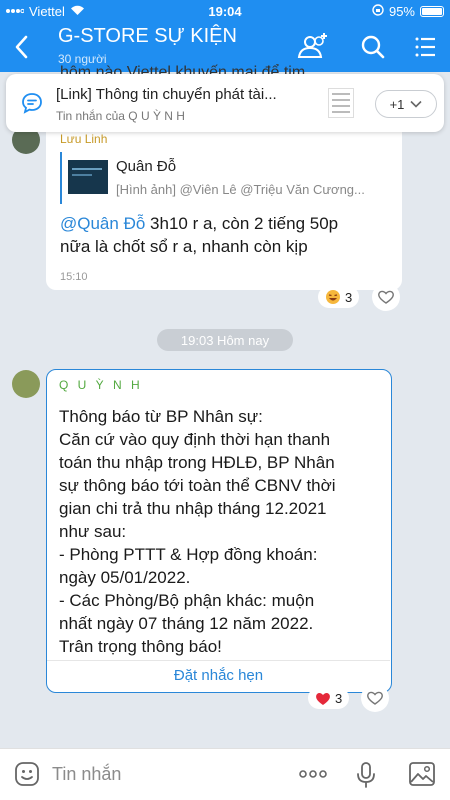  I want to click on add-user-icon, so click(312, 45).